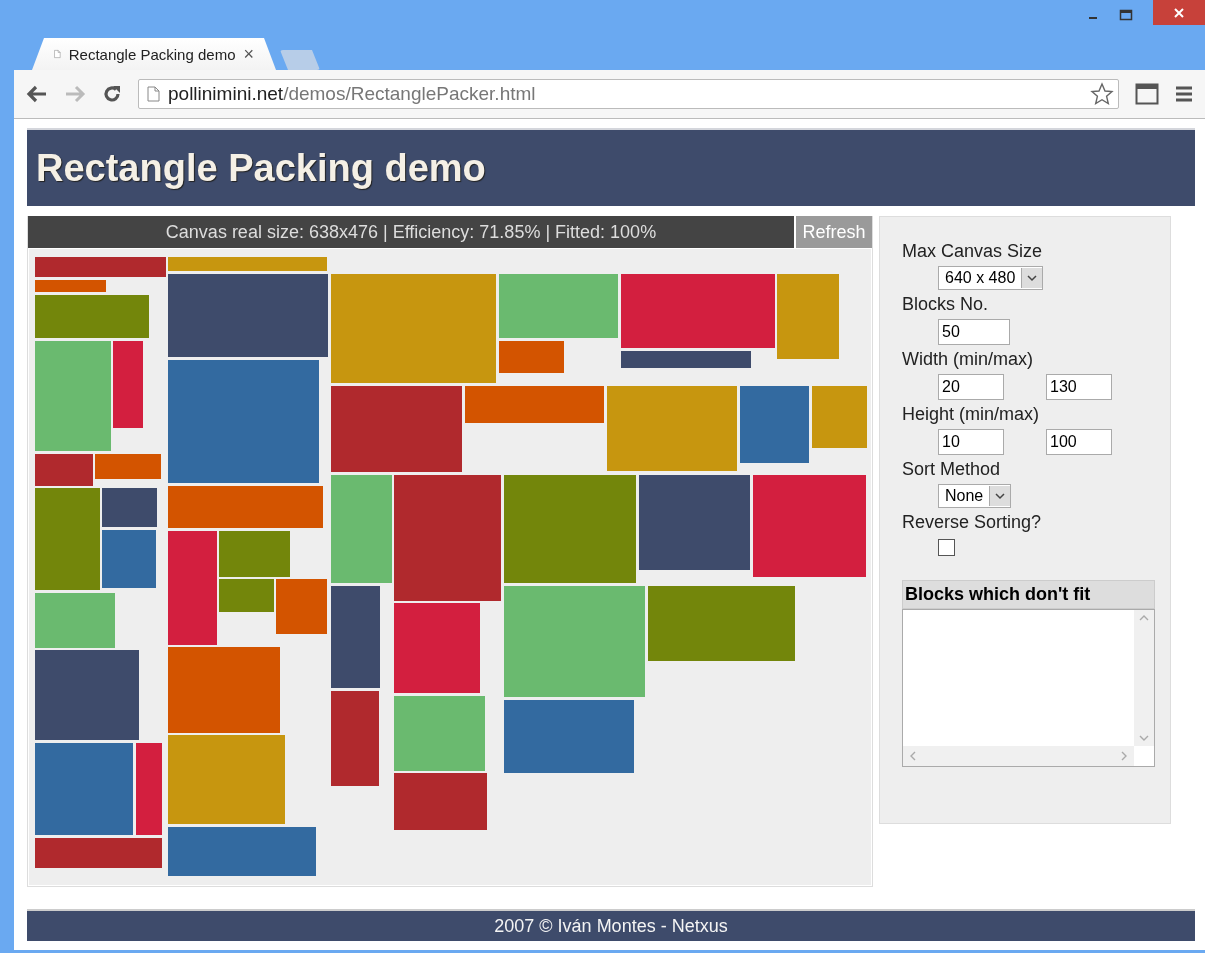  I want to click on browser-tab: Rectangle Packing demo ×, so click(154, 54).